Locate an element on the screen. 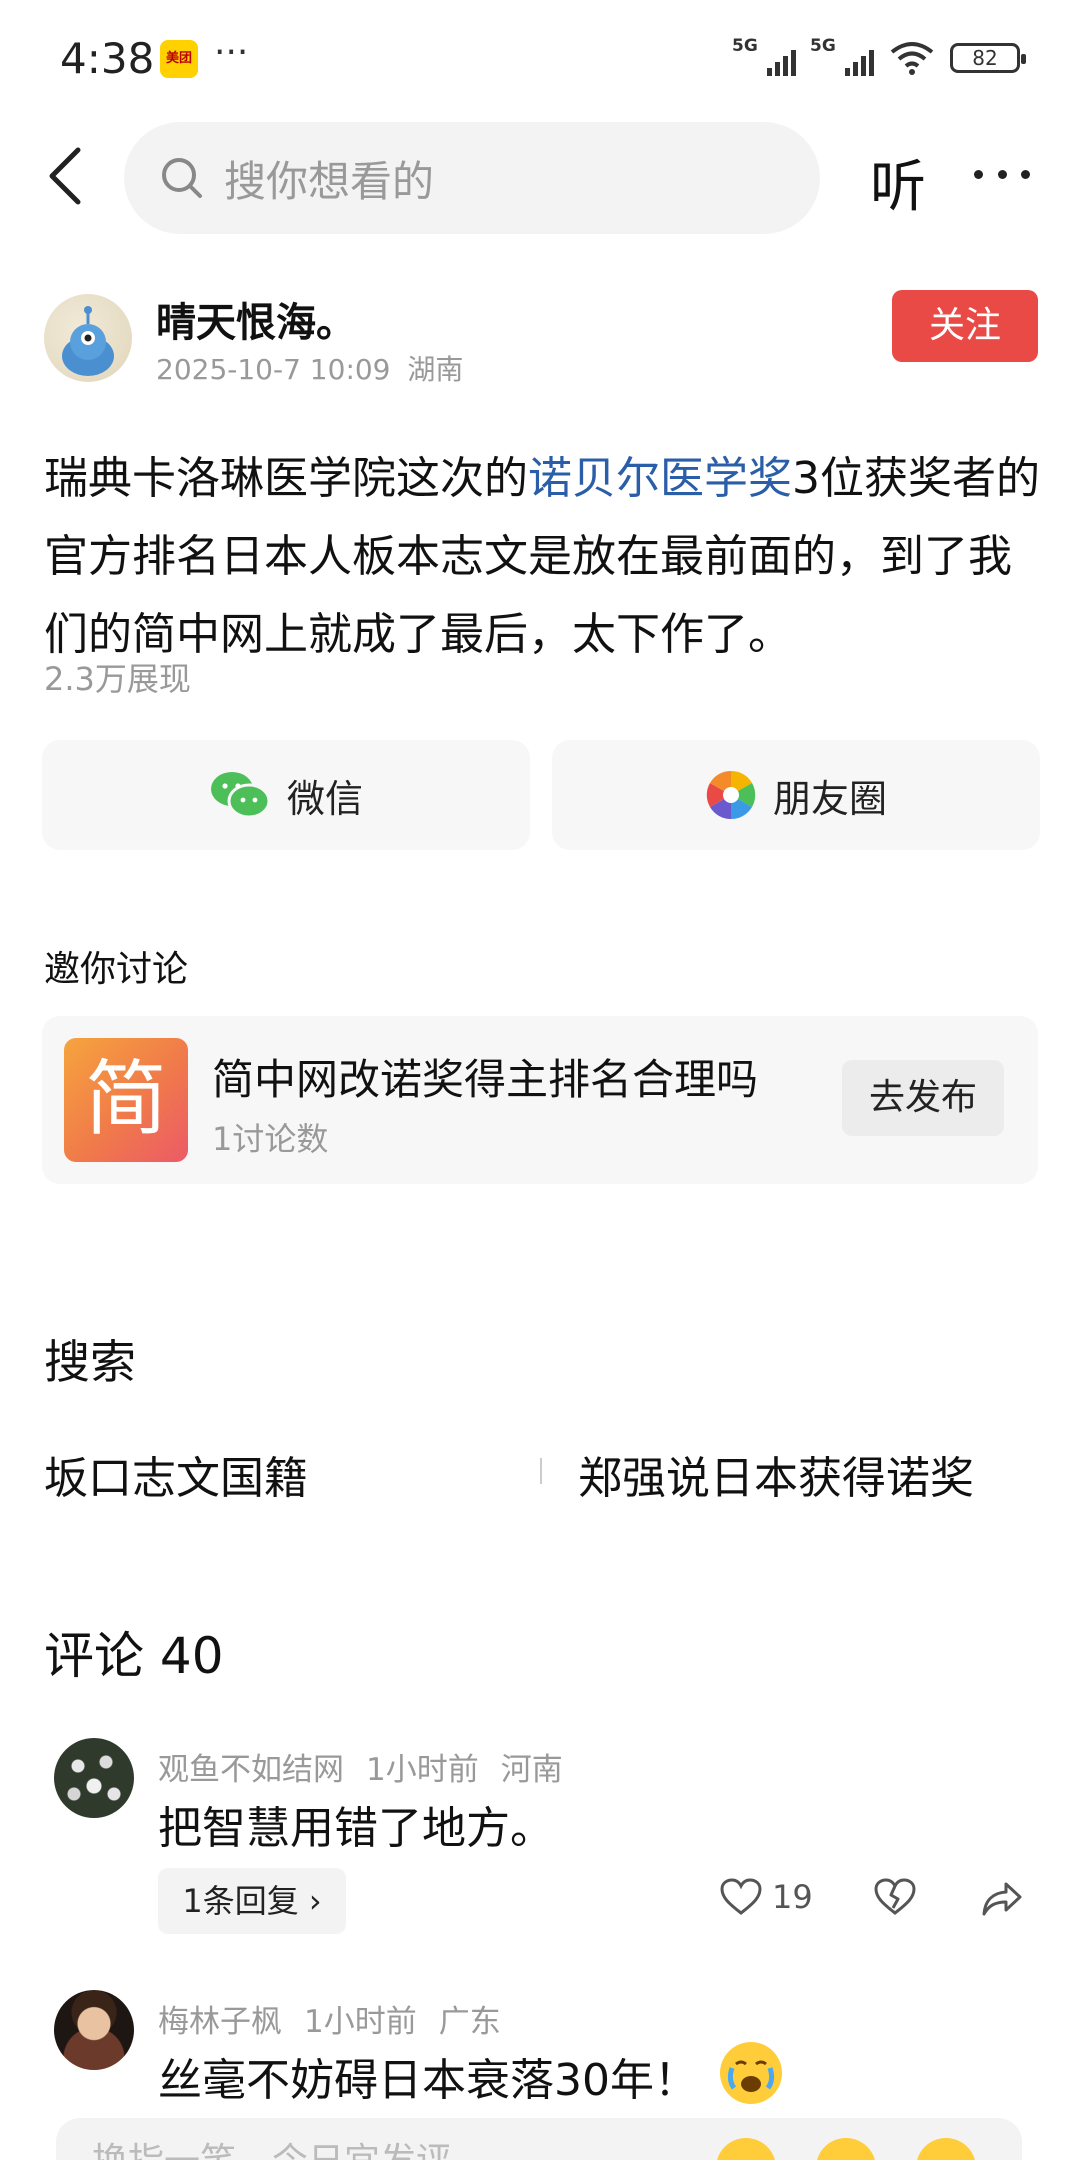 The image size is (1080, 2160). author-name: 晴天恨海。 is located at coordinates (256, 319).